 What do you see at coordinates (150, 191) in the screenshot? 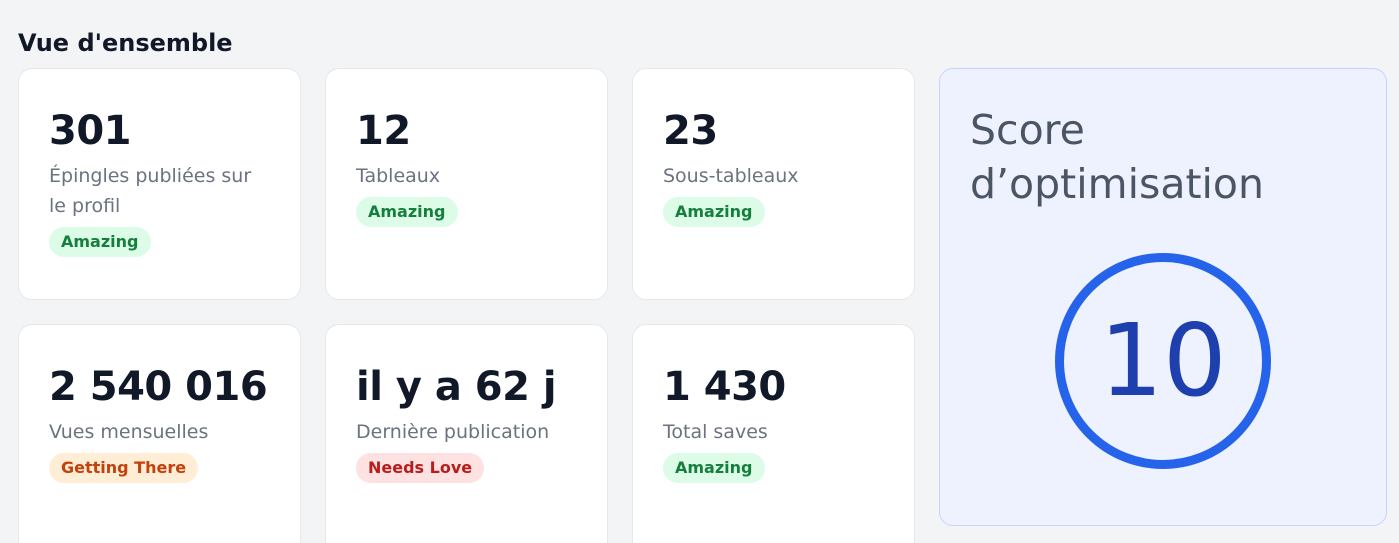
I see `stat-label: Épingles publiées sur le profil` at bounding box center [150, 191].